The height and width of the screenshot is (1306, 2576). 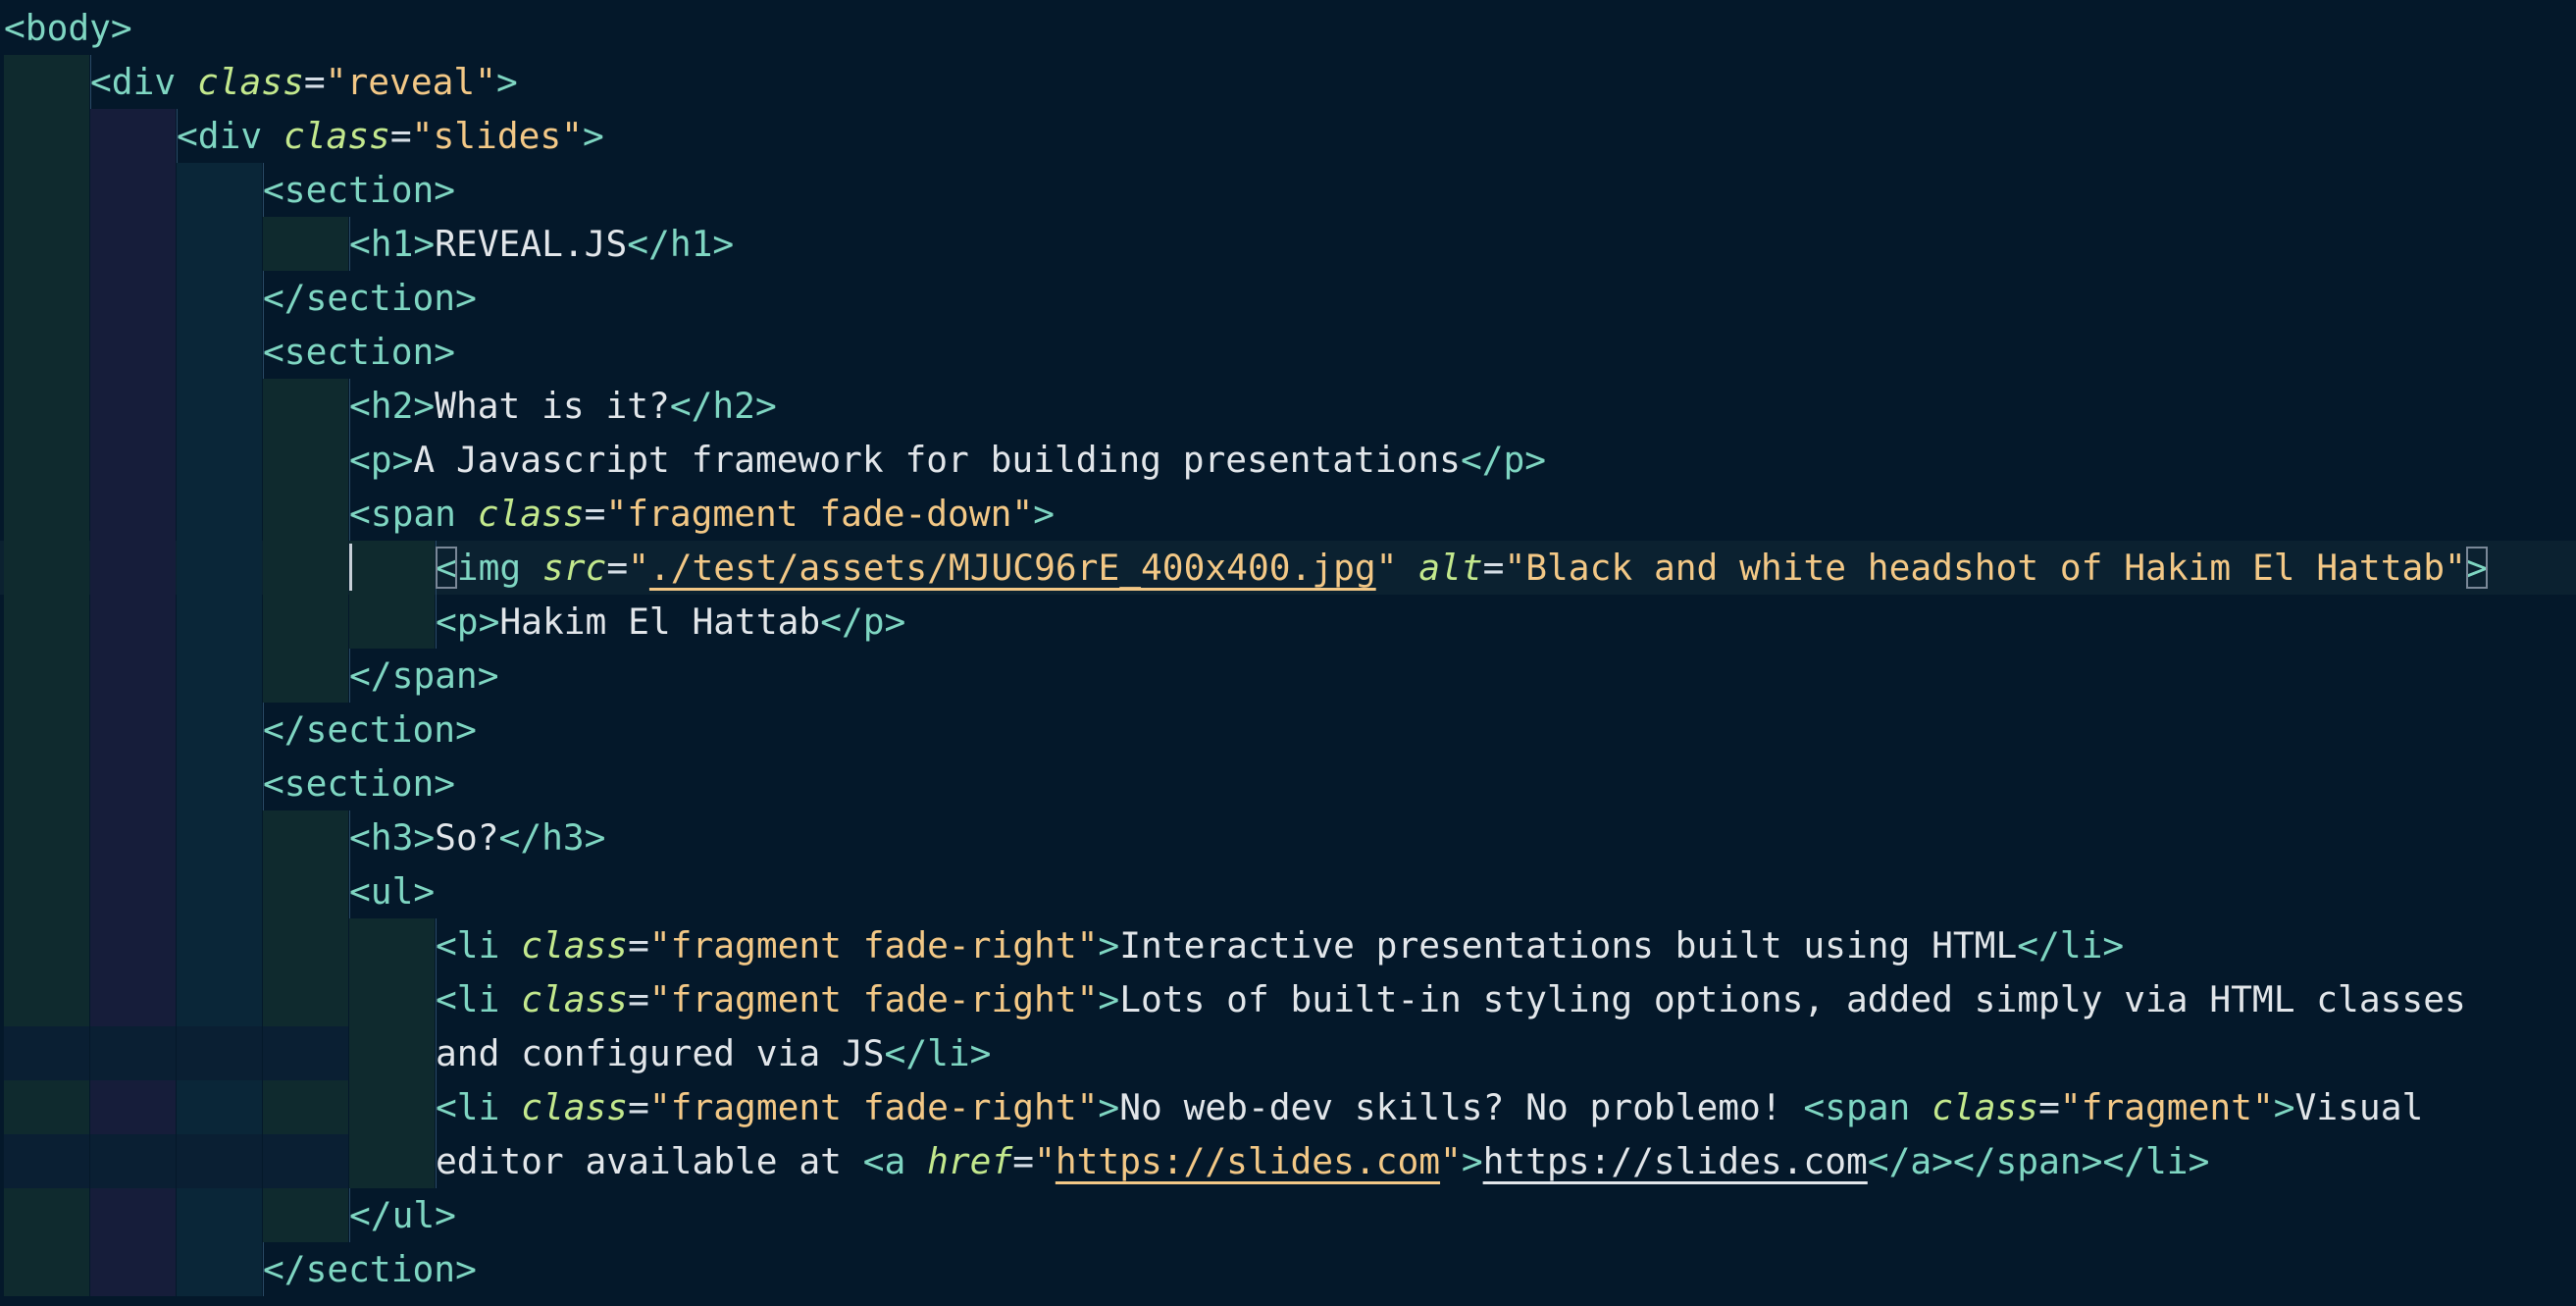 What do you see at coordinates (552, 837) in the screenshot?
I see `code-token: </h3>` at bounding box center [552, 837].